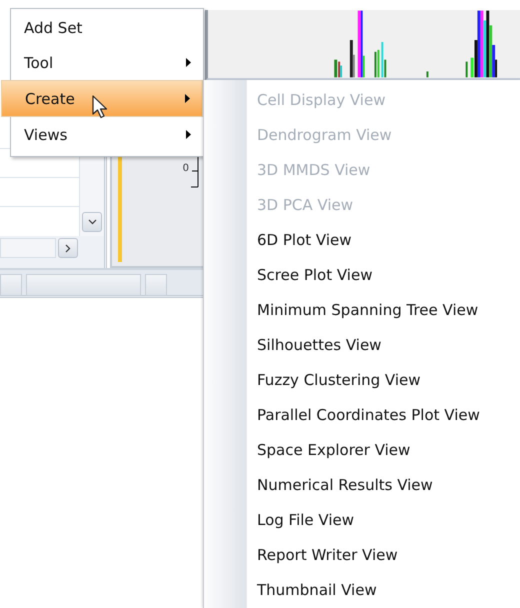 The width and height of the screenshot is (520, 608). I want to click on menu-item: Tool, so click(107, 62).